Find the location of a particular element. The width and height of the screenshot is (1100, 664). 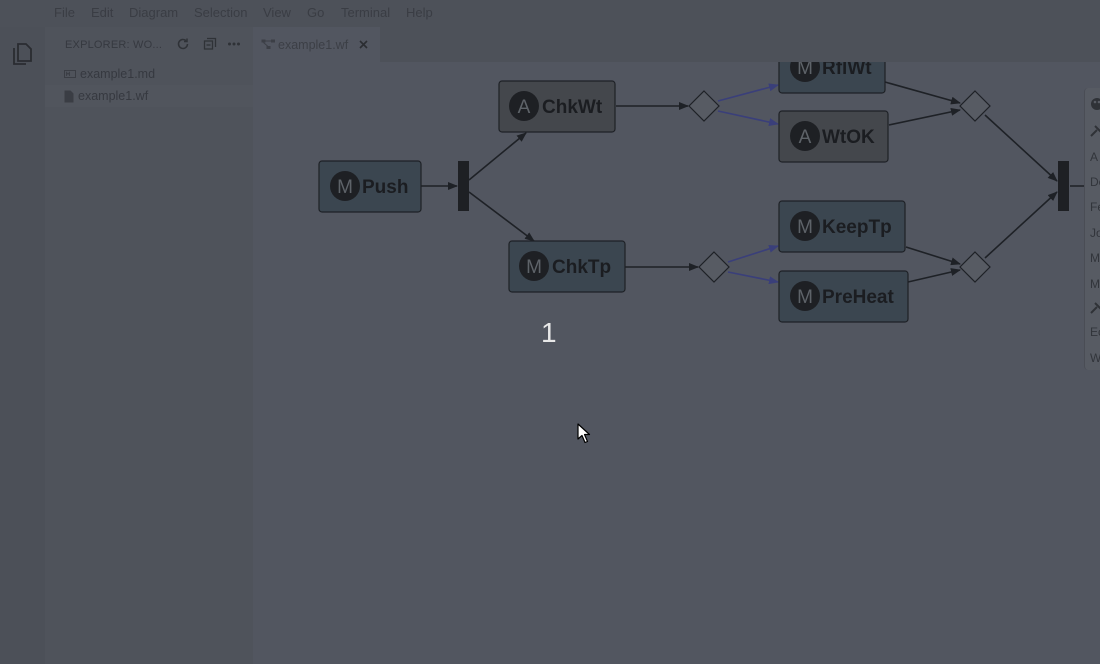

palette-item: A is located at coordinates (1094, 157).